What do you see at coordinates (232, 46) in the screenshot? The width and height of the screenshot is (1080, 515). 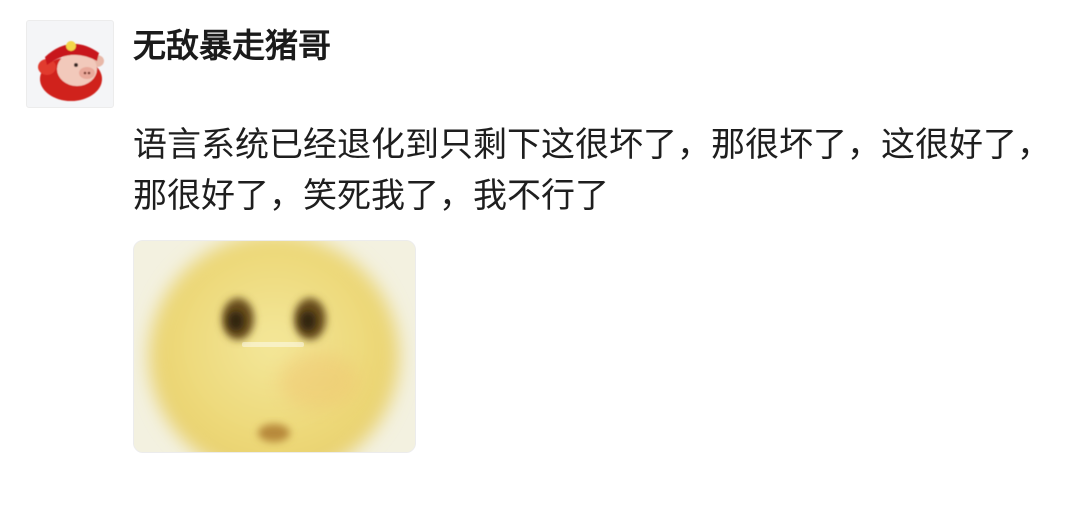 I see `username: 无敌暴走猪哥` at bounding box center [232, 46].